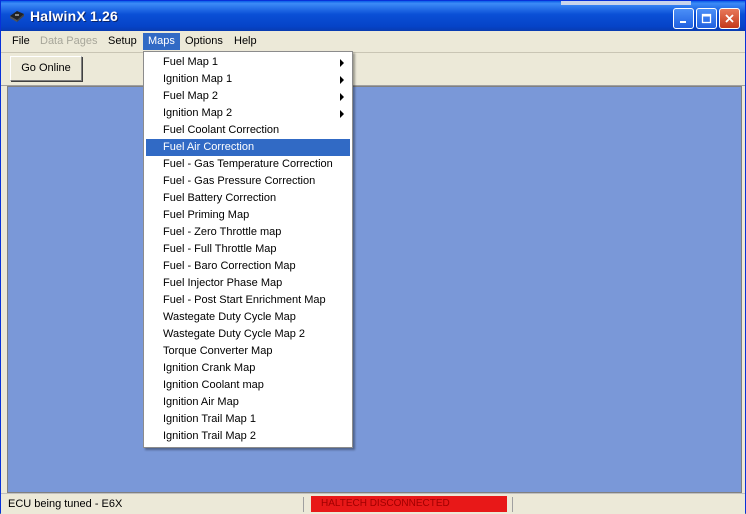  I want to click on maximize-button, so click(706, 18).